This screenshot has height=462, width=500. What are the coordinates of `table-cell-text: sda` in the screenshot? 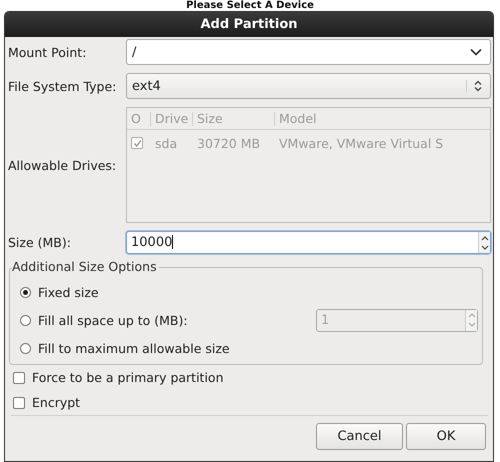 It's located at (166, 143).